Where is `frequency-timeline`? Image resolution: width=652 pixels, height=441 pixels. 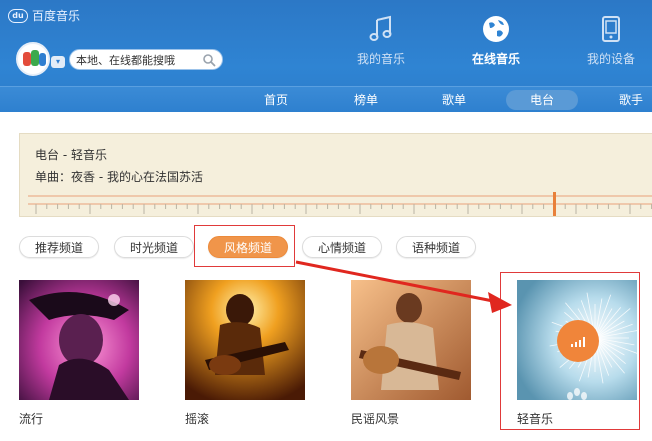 frequency-timeline is located at coordinates (340, 204).